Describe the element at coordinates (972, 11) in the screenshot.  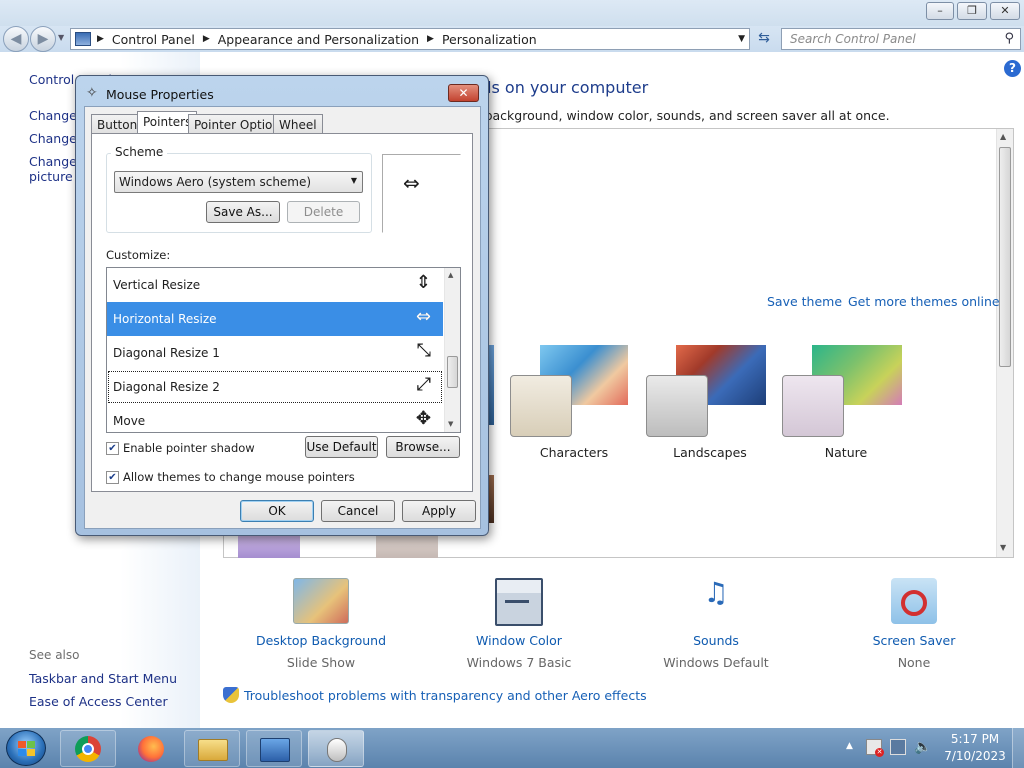
I see `maximize-button: ❐` at that location.